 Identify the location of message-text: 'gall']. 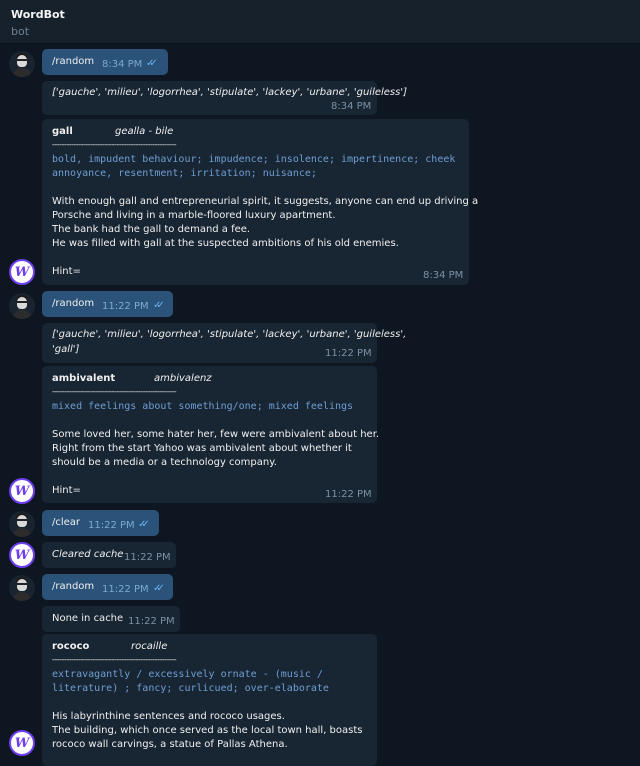
(66, 349).